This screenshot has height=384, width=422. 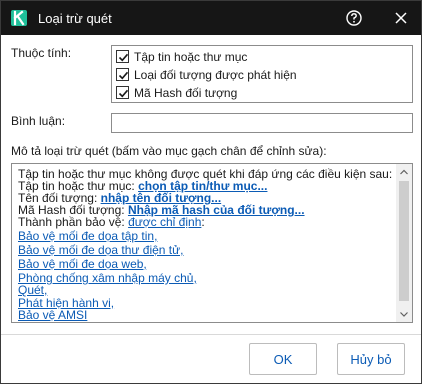 I want to click on specified-components-link: được chỉ định, so click(x=164, y=222).